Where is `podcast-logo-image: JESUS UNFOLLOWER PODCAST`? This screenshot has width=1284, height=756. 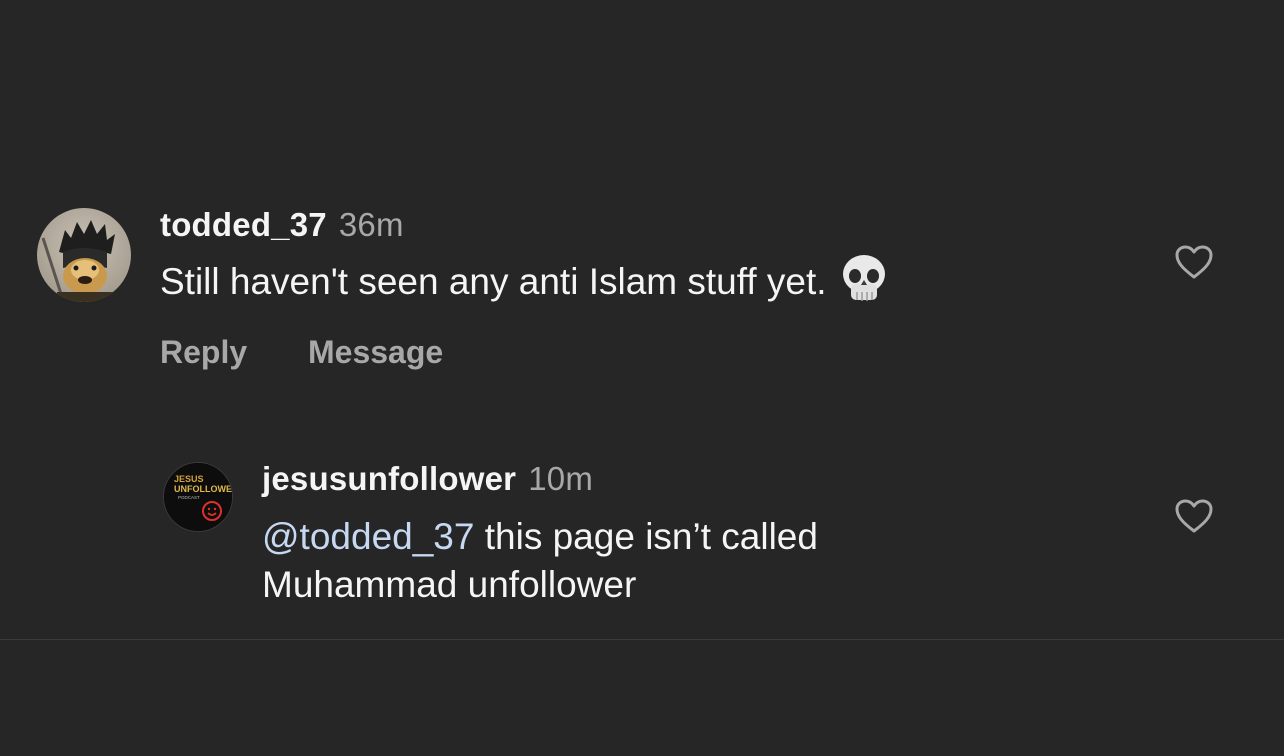 podcast-logo-image: JESUS UNFOLLOWER PODCAST is located at coordinates (198, 497).